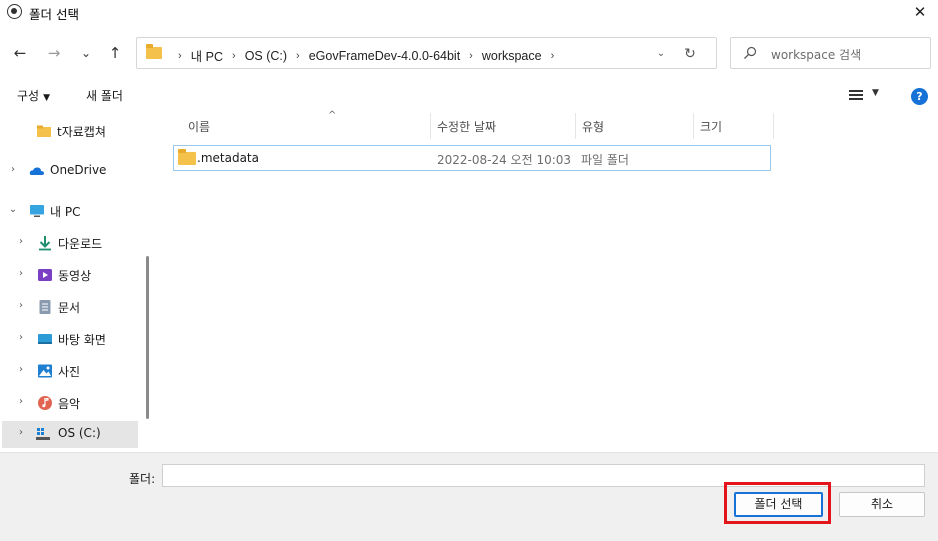 This screenshot has height=541, width=938. Describe the element at coordinates (104, 95) in the screenshot. I see `new-folder-button: 새 폴더` at that location.